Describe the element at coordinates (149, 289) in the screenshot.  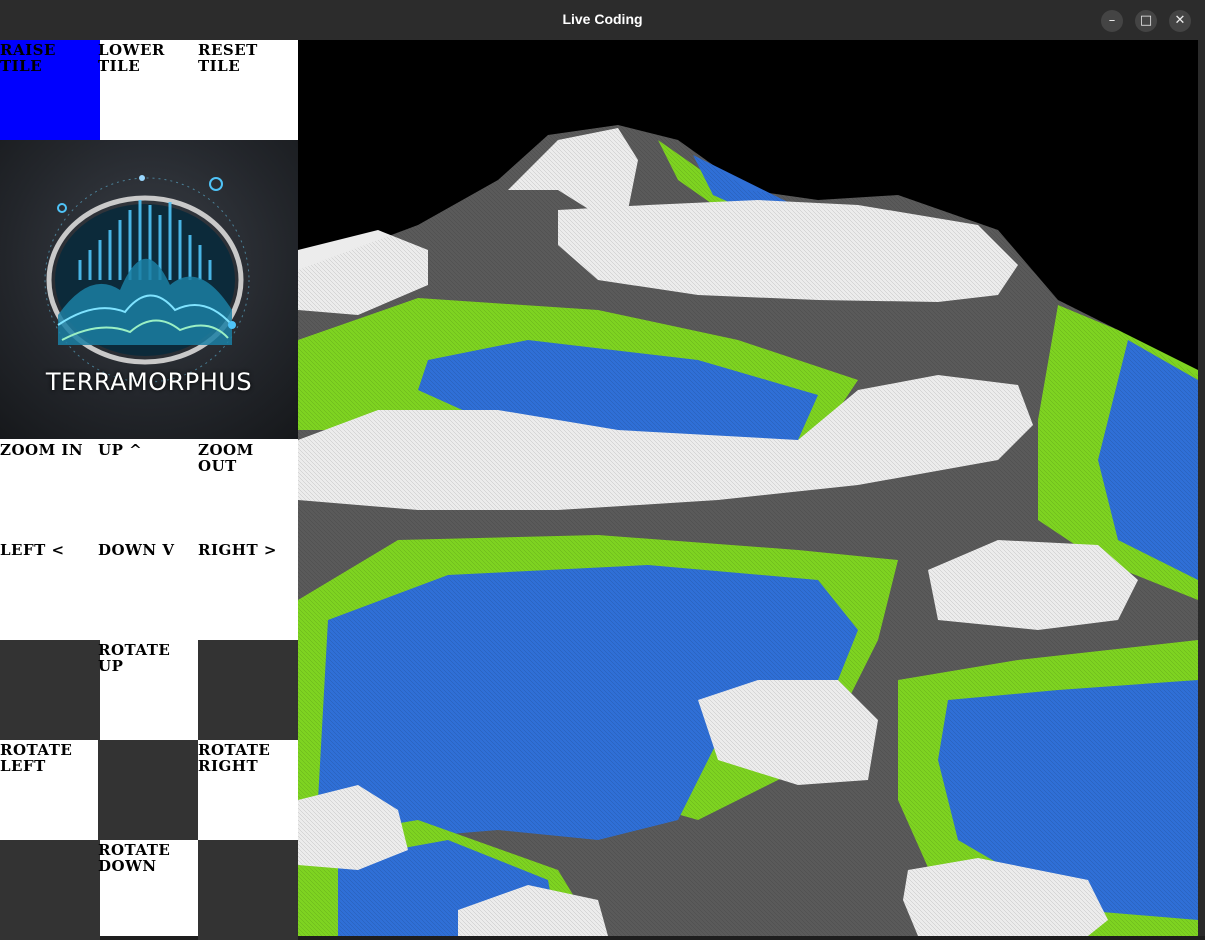
I see `terramorphus-logo: TERRAMORPHUS` at that location.